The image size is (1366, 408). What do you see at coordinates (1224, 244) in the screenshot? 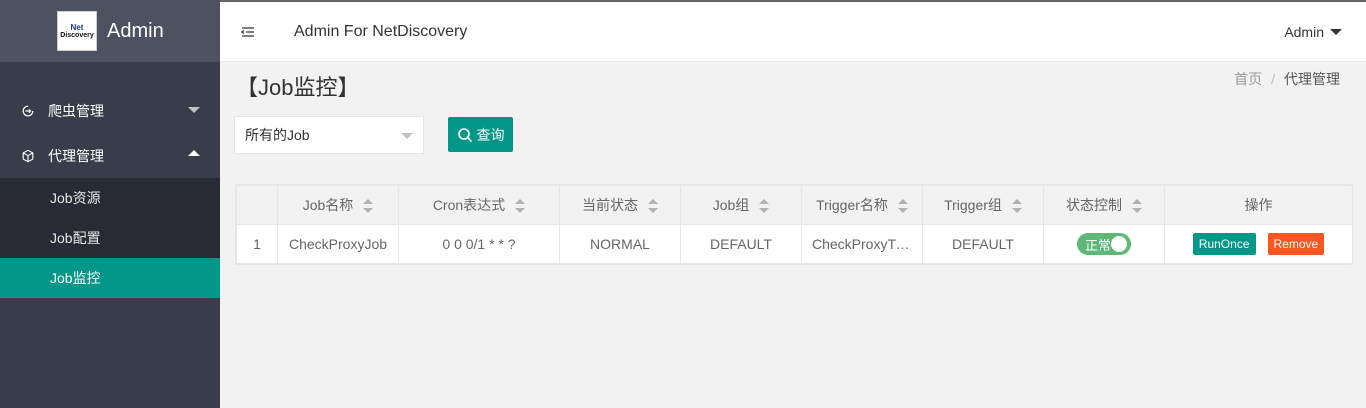
I see `run-once-button: RunOnce` at bounding box center [1224, 244].